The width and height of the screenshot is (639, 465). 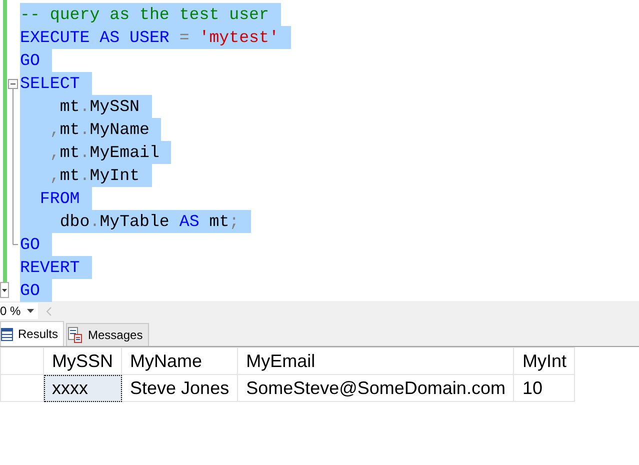 What do you see at coordinates (544, 388) in the screenshot?
I see `table-cell: 10` at bounding box center [544, 388].